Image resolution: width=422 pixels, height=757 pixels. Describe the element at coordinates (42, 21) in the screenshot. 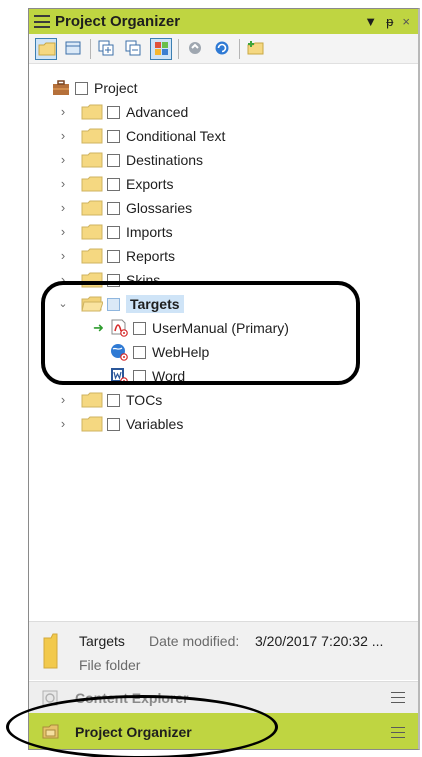

I see `hamburger-icon` at that location.